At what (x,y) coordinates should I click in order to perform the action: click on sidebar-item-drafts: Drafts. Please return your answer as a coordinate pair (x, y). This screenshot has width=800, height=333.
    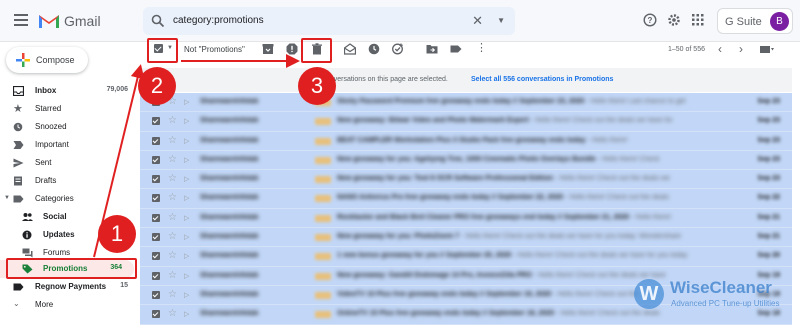
    Looking at the image, I should click on (70, 181).